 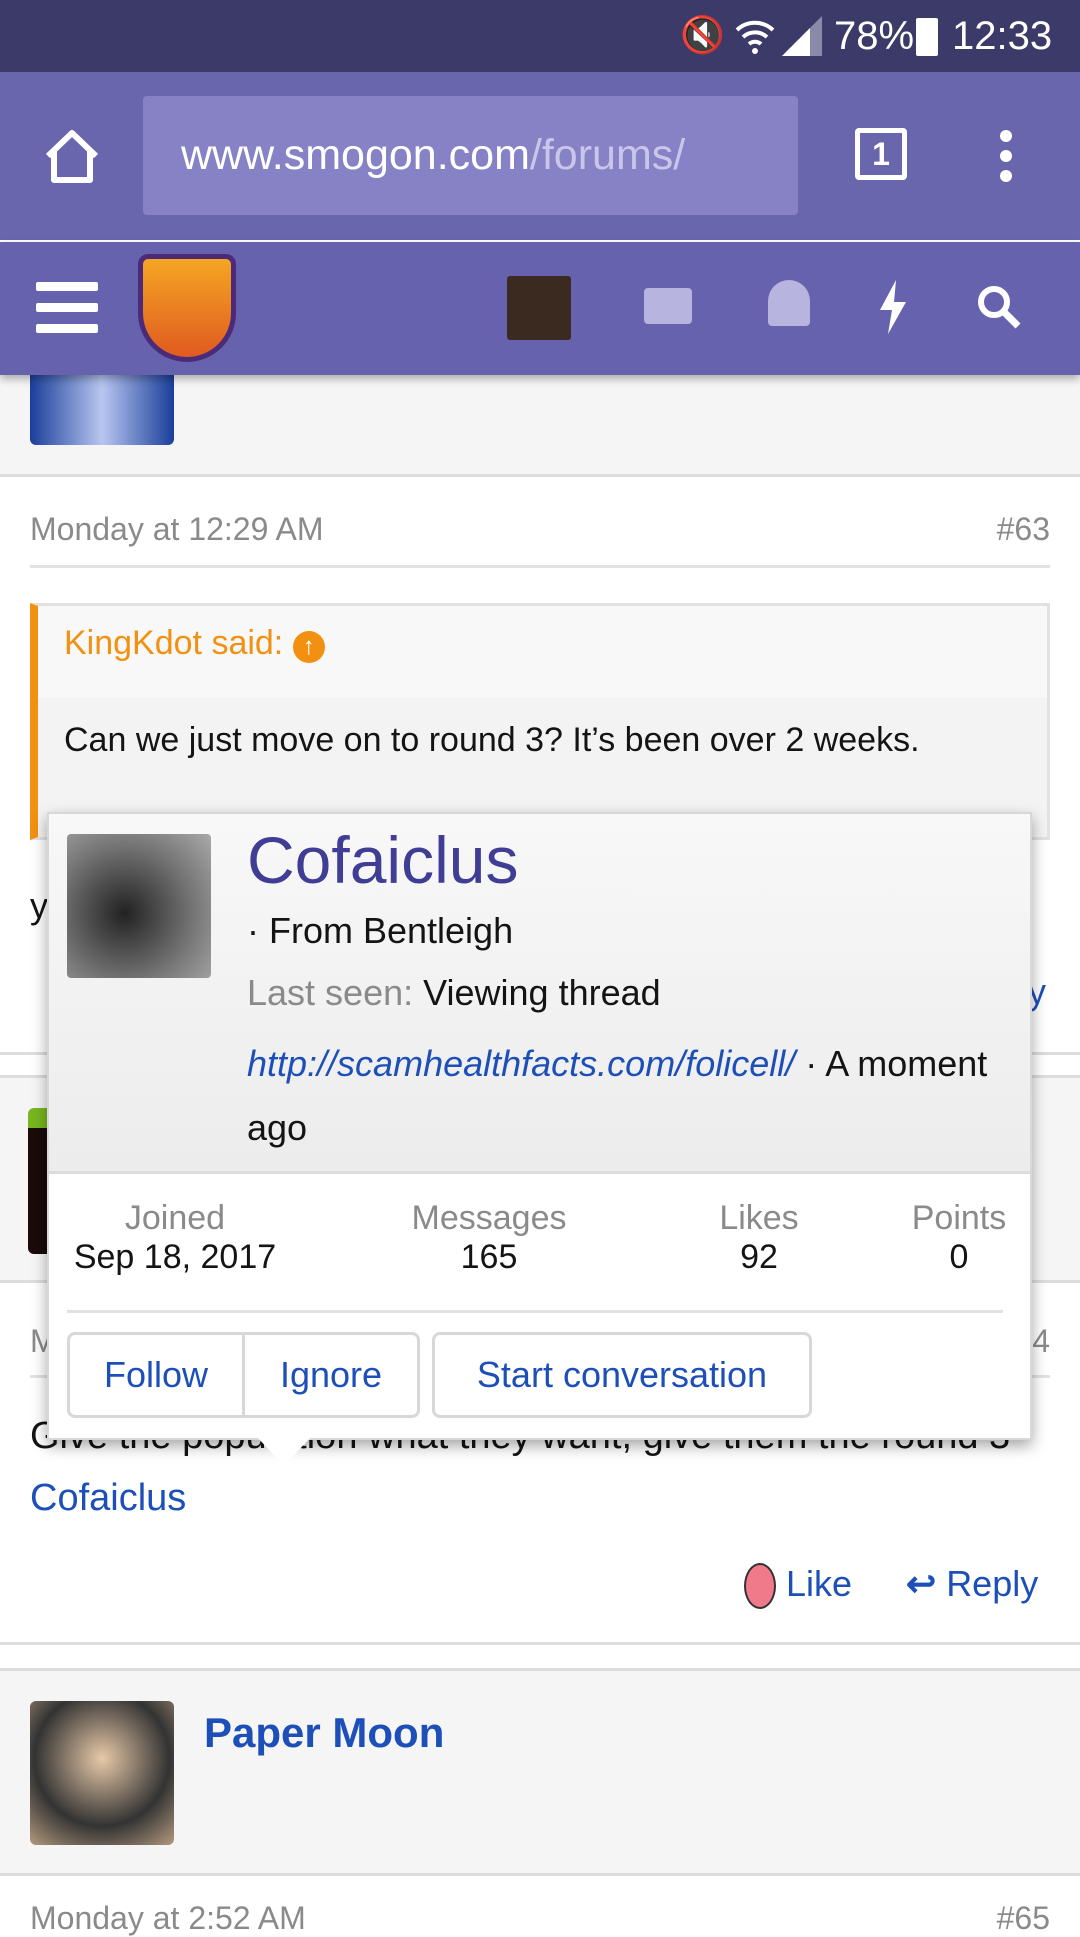 I want to click on more-icon, so click(x=1006, y=156).